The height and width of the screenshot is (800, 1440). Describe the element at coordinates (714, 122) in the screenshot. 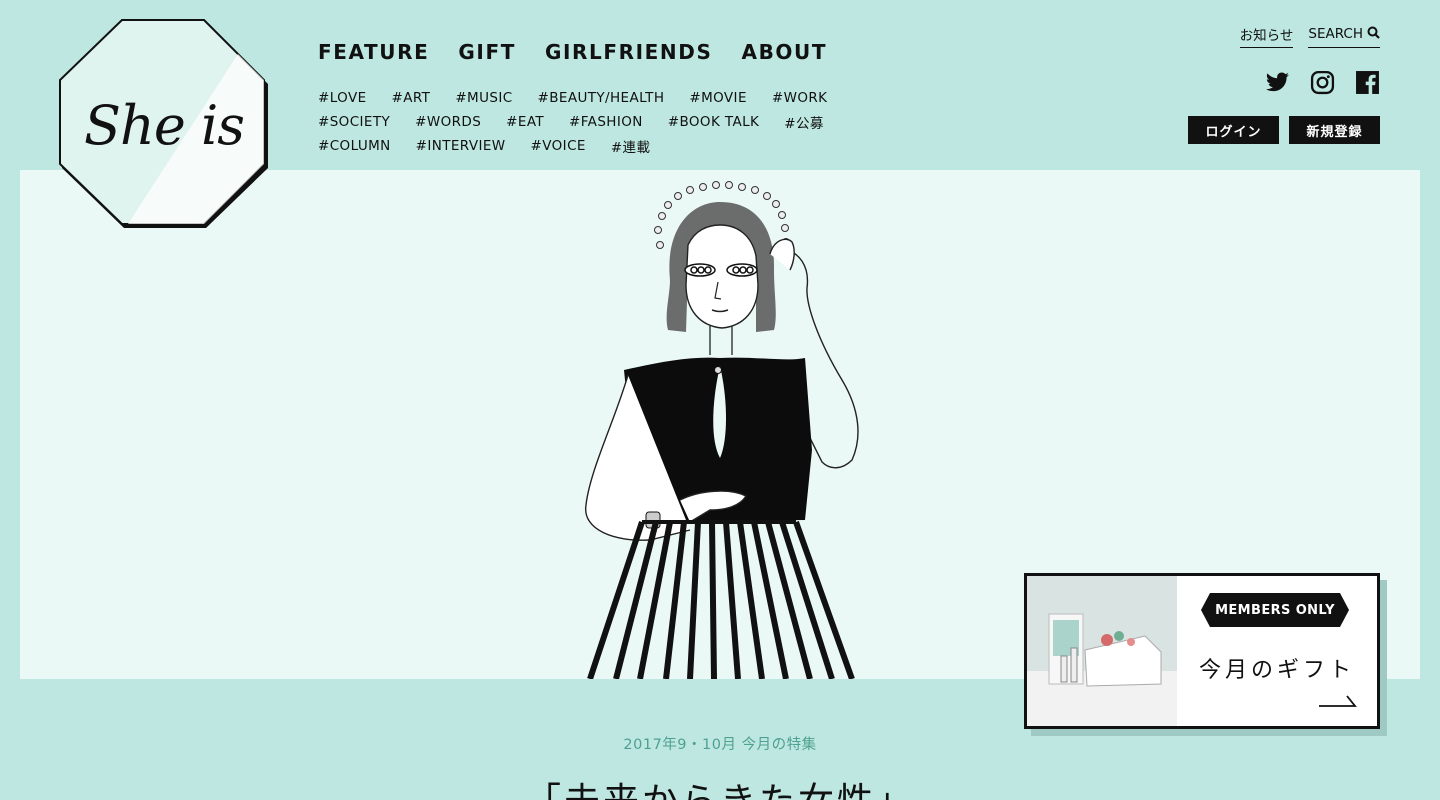

I see `tag-link: #BOOK TALK` at that location.